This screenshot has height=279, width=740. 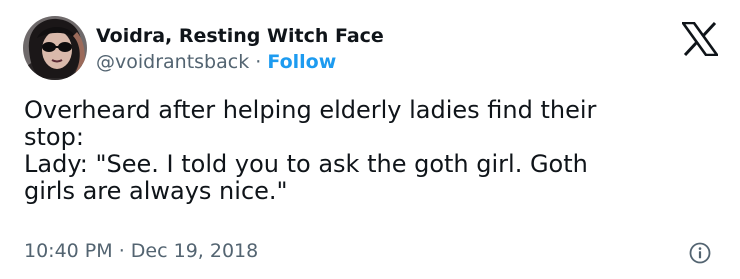 I want to click on tweet-line: stop:, so click(x=54, y=137).